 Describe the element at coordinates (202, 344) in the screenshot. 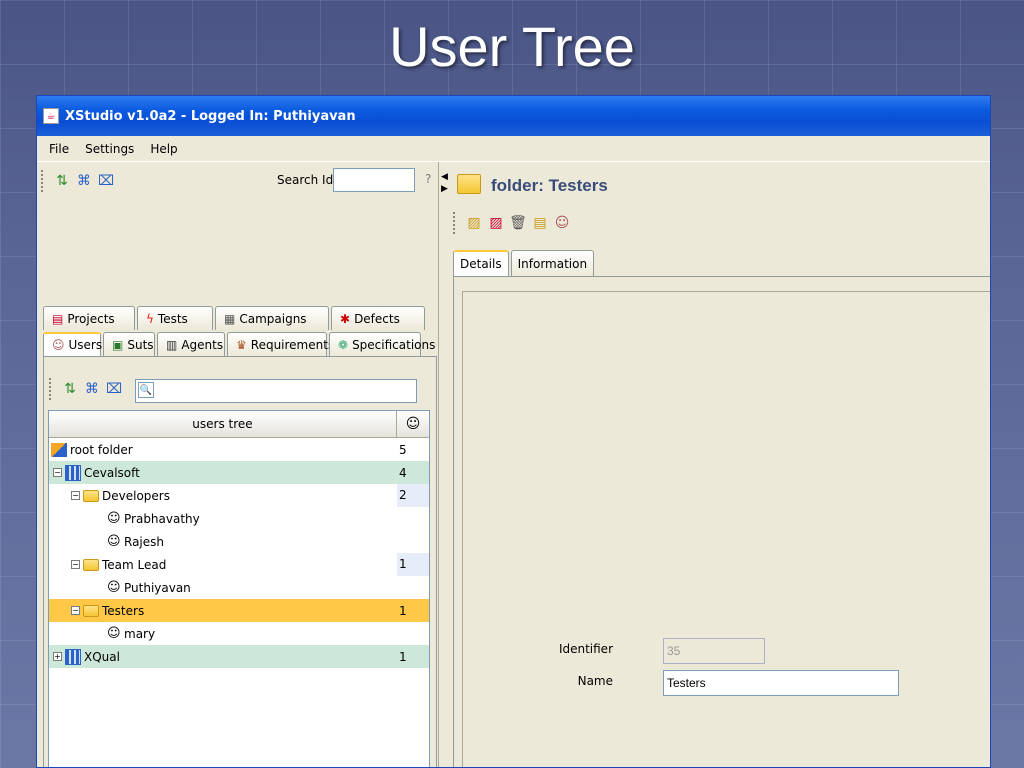

I see `tab-agents-label: Agents` at that location.